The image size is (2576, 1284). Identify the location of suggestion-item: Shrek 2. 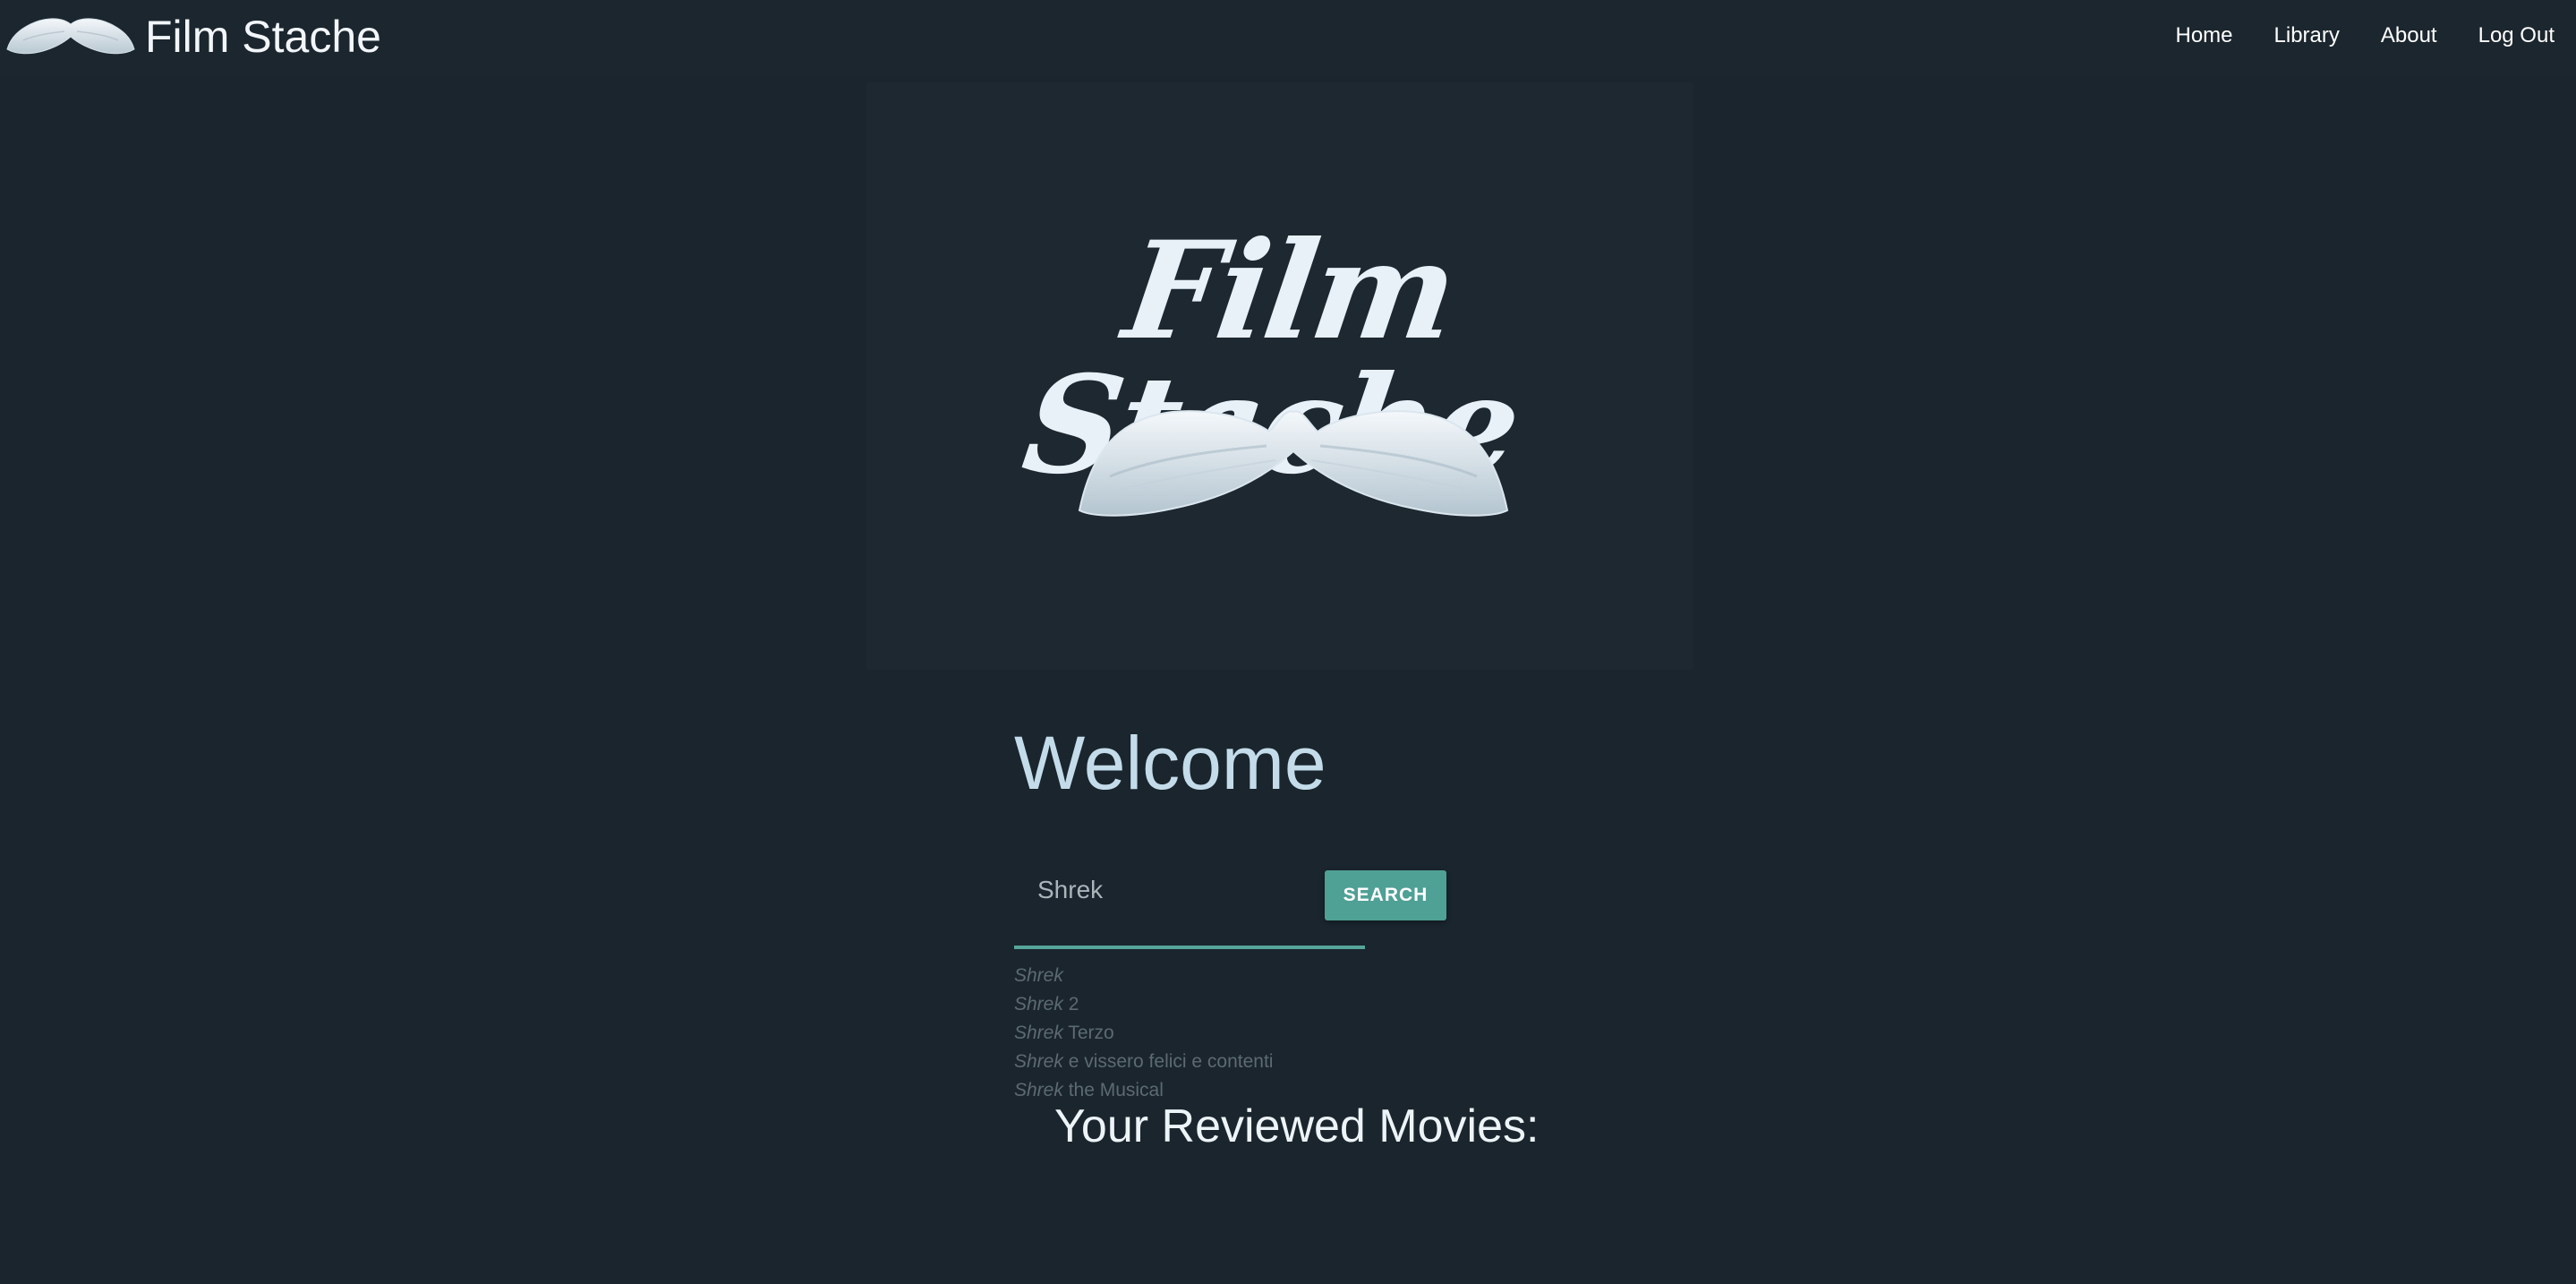
(1143, 1004).